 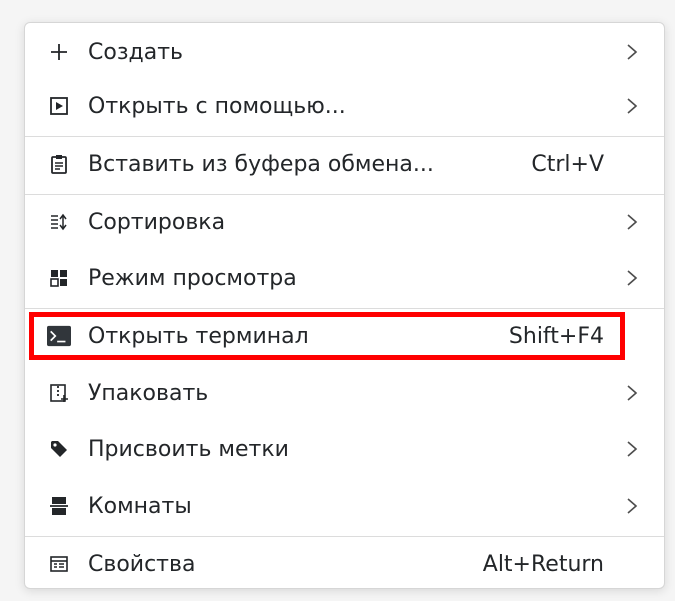 I want to click on clipboard-icon, so click(x=59, y=164).